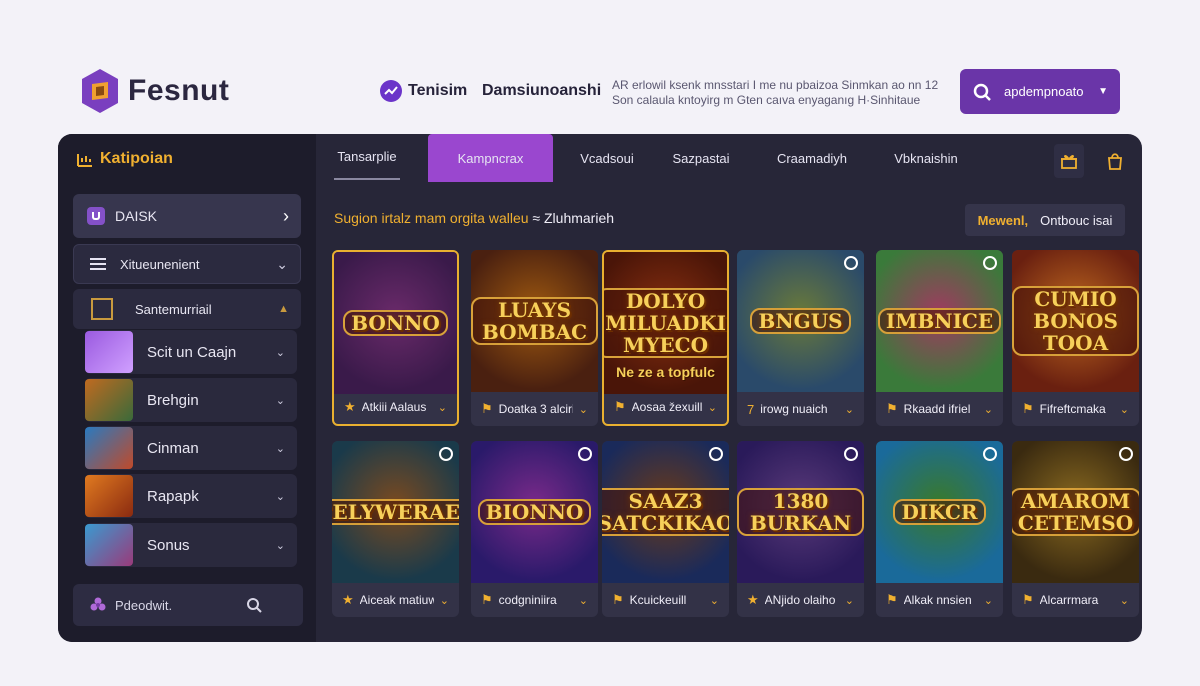 This screenshot has width=1200, height=686. What do you see at coordinates (191, 545) in the screenshot?
I see `sidebar-game-item: Sonus ⌄` at bounding box center [191, 545].